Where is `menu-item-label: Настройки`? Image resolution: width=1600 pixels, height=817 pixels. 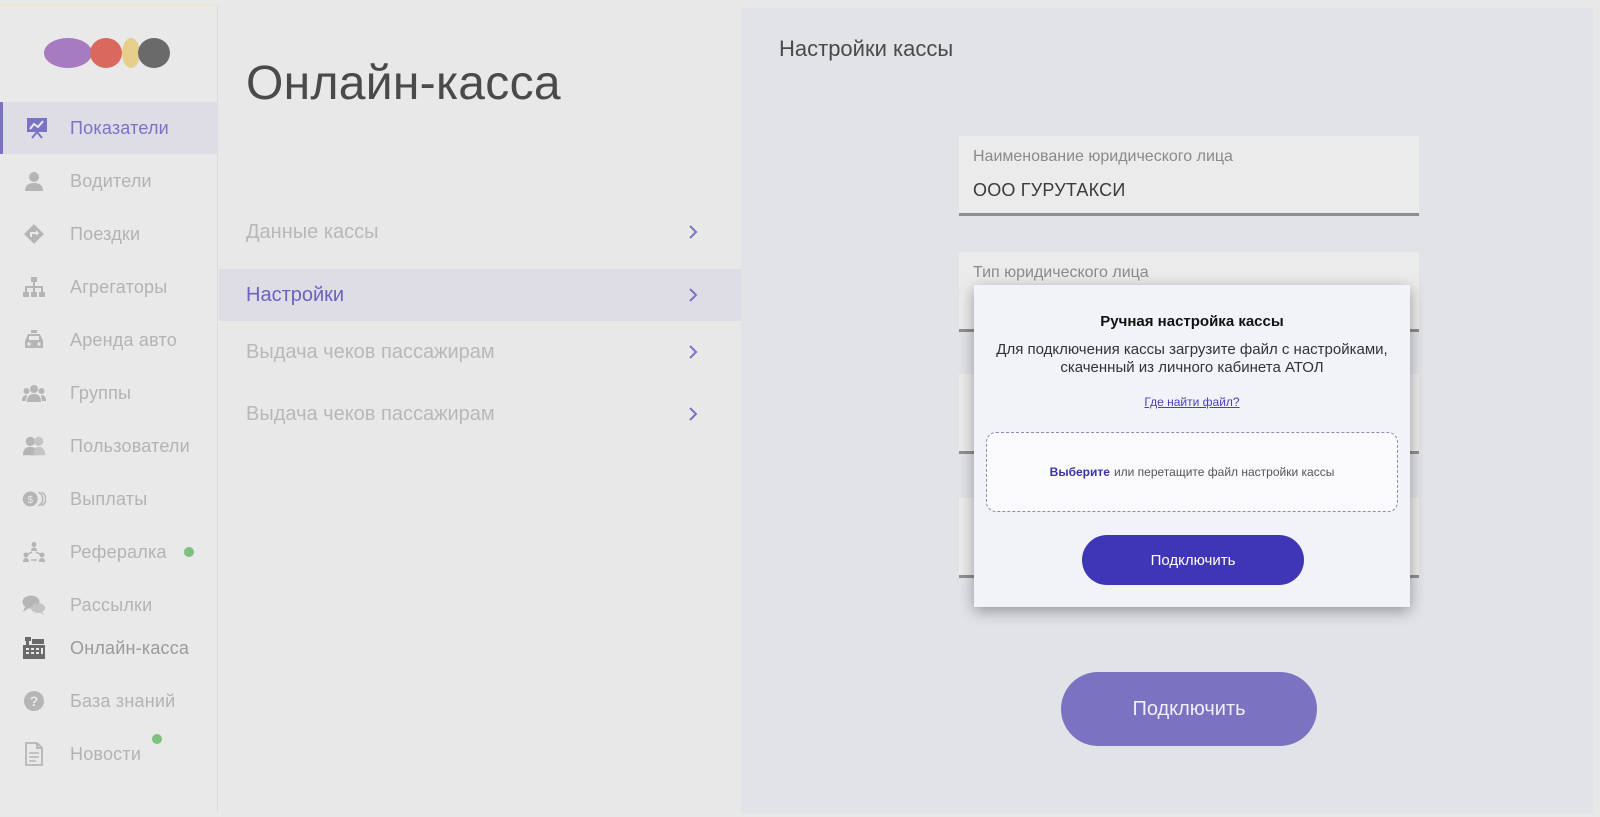
menu-item-label: Настройки is located at coordinates (295, 295).